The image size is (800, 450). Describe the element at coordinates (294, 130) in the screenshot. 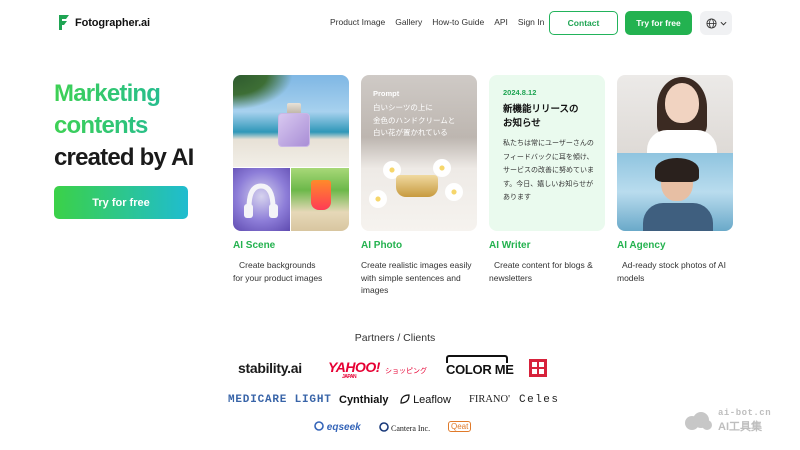

I see `perfume-bottle` at that location.